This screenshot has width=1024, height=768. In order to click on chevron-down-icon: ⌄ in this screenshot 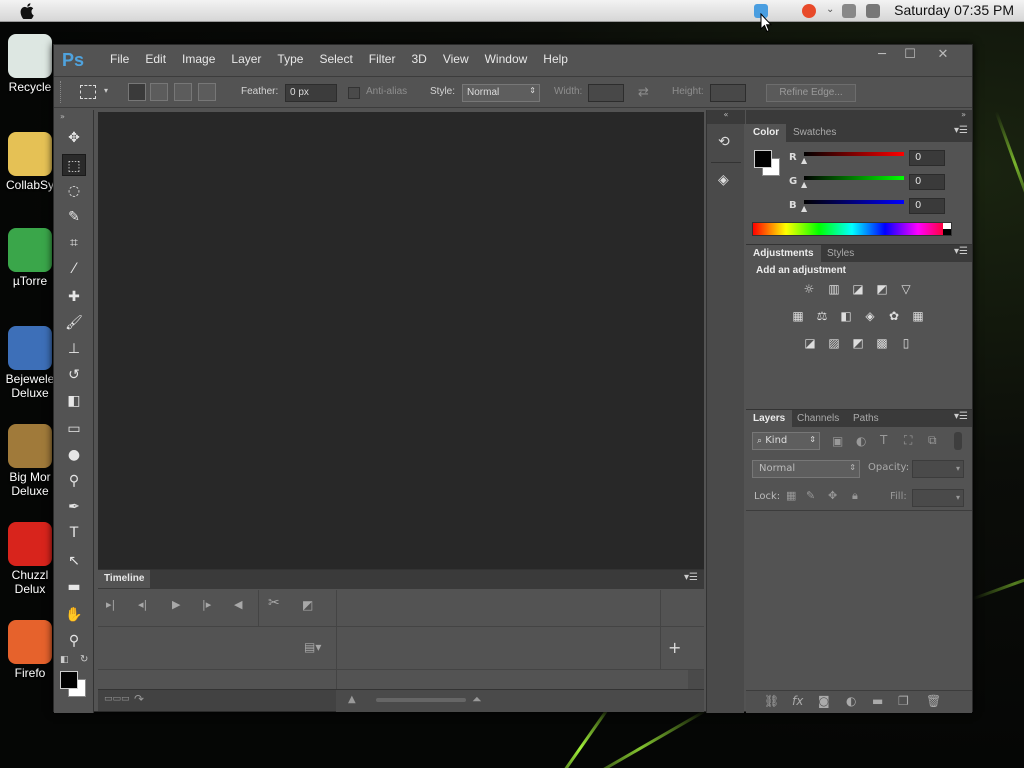, I will do `click(831, 11)`.